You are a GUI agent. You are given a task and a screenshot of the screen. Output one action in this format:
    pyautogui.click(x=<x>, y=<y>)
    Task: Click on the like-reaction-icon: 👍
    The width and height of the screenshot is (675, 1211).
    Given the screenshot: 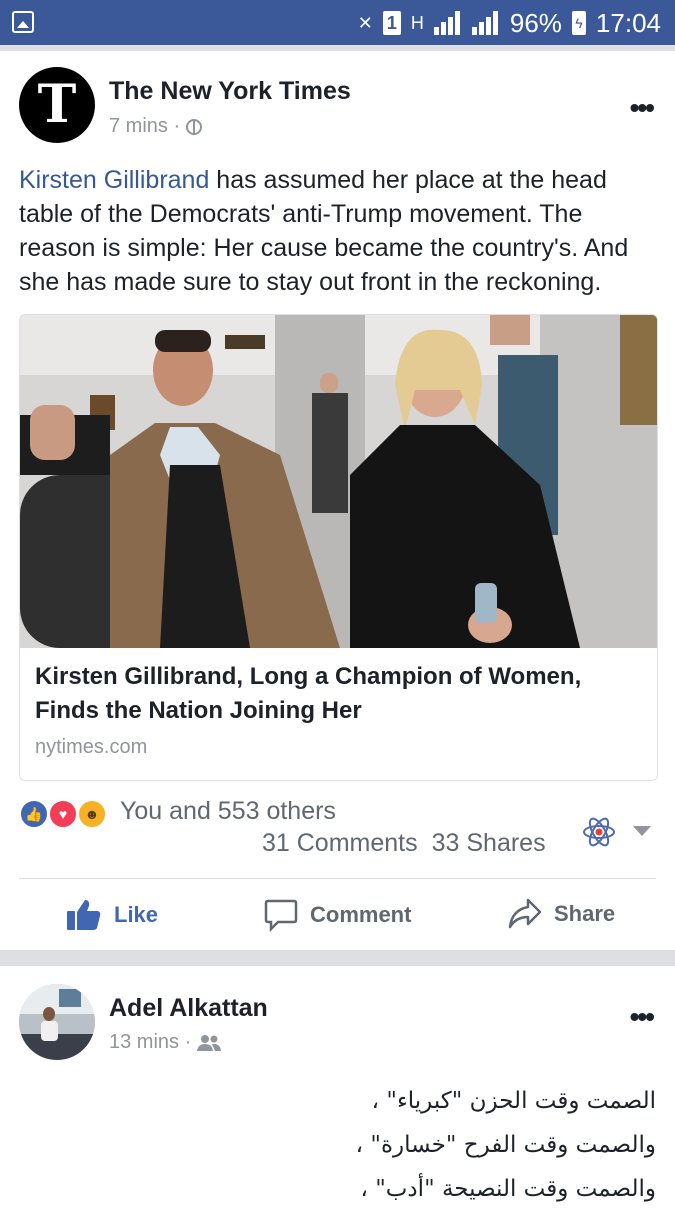 What is the action you would take?
    pyautogui.click(x=34, y=814)
    